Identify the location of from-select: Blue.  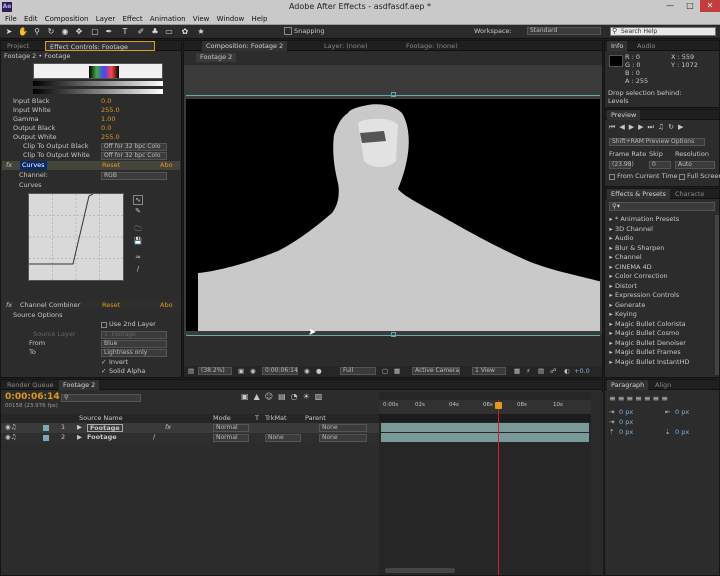
(134, 344).